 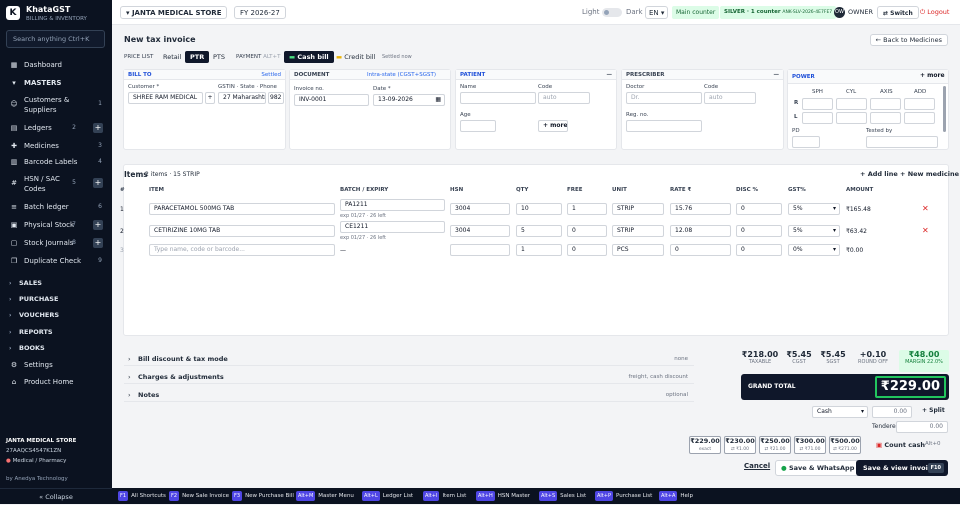 I want to click on new-medicine-button: + New medicine, so click(x=929, y=174).